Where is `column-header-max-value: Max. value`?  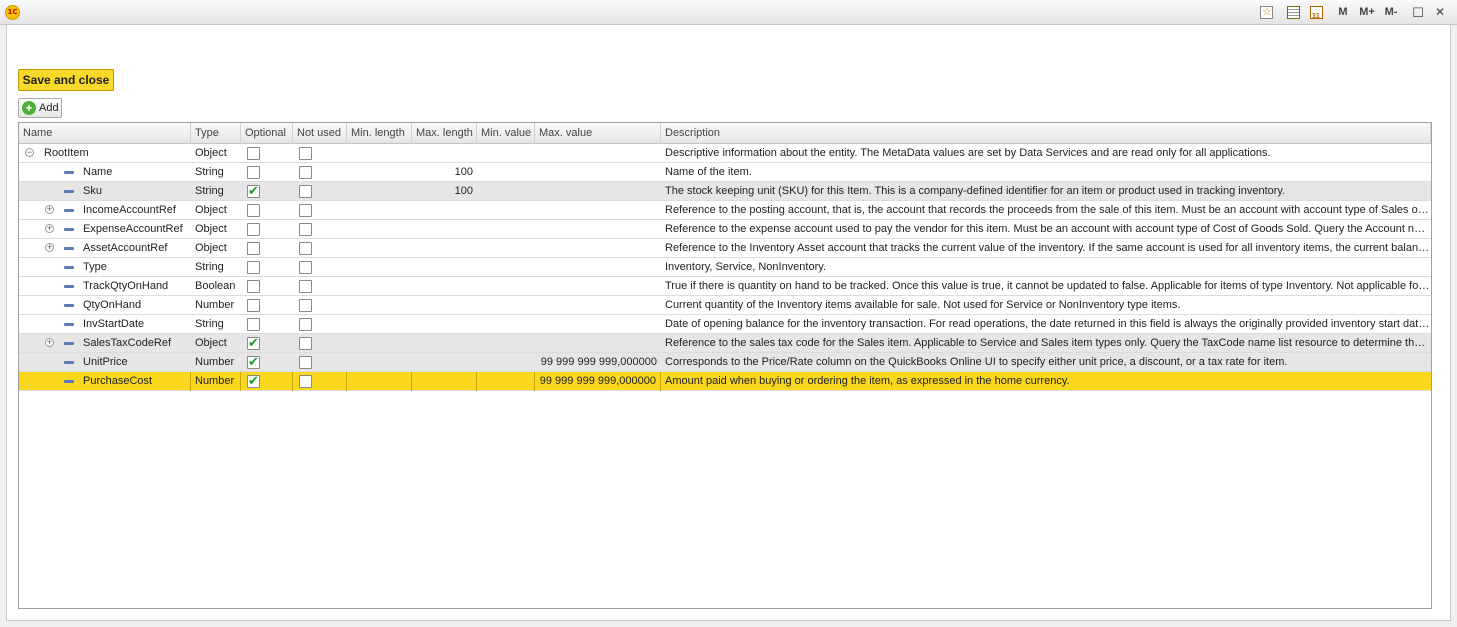 column-header-max-value: Max. value is located at coordinates (598, 133).